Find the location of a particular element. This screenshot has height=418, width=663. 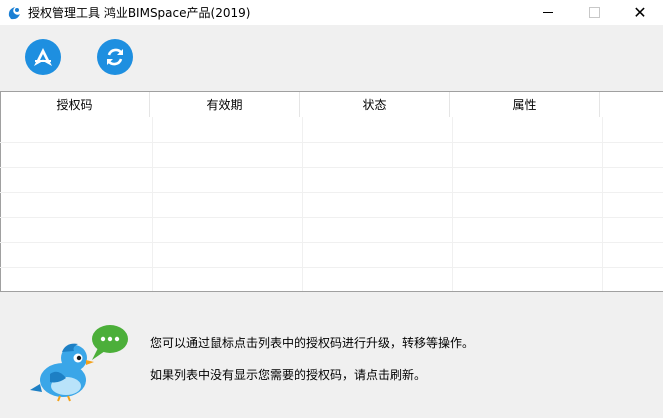

maximize-icon is located at coordinates (594, 12).